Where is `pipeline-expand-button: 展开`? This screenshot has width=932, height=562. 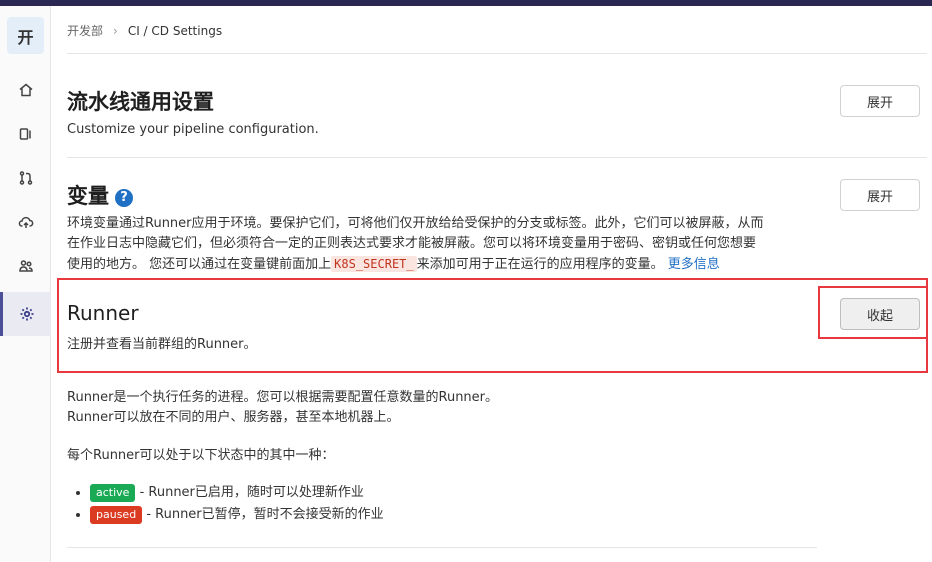
pipeline-expand-button: 展开 is located at coordinates (880, 101).